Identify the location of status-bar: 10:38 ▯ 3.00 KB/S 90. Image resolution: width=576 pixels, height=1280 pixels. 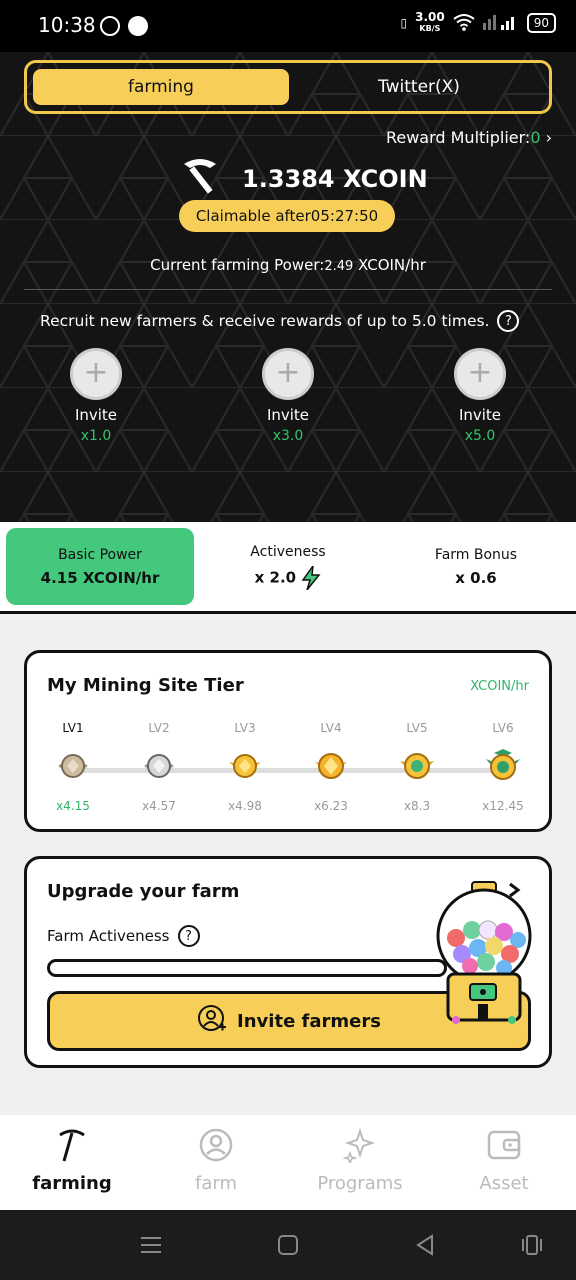
(288, 26).